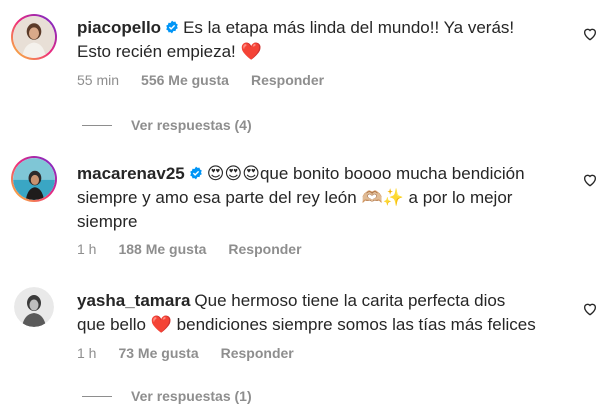  I want to click on view-replies-button: Ver respuestas (1), so click(167, 396).